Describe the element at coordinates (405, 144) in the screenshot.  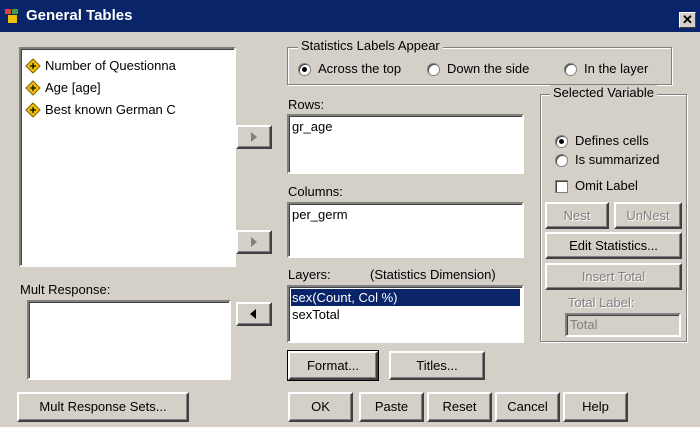
I see `rows-list: gr_age` at that location.